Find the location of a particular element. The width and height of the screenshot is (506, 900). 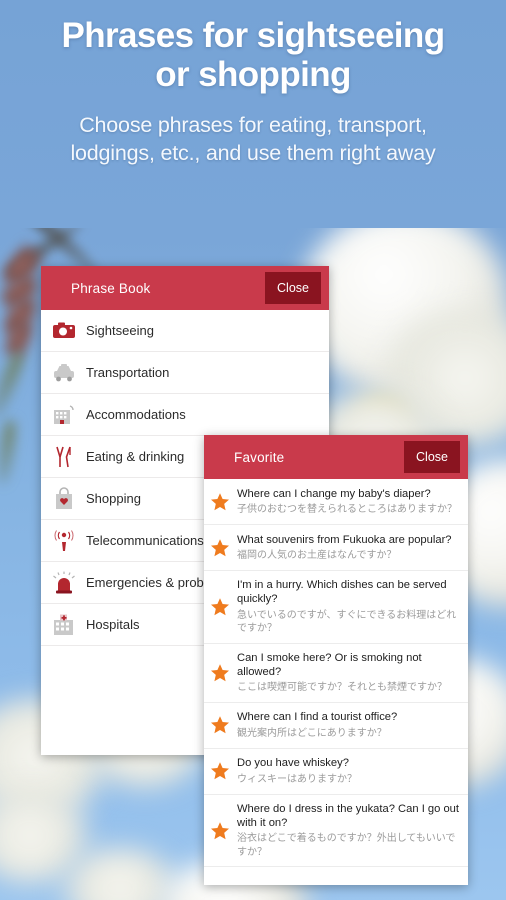

phrase-book-row: Sightseeing is located at coordinates (185, 331).